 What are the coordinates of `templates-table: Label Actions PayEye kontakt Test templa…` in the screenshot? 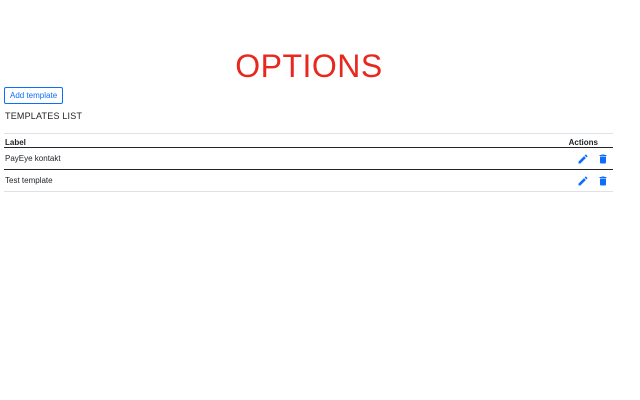 It's located at (308, 162).